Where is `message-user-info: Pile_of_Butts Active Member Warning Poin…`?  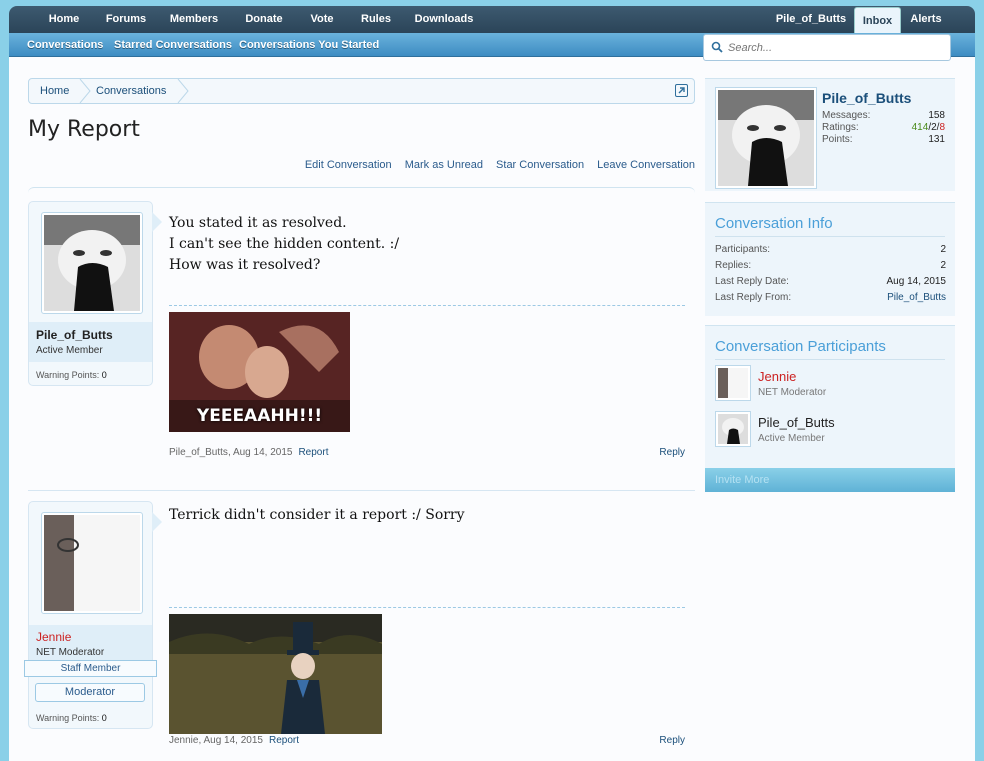
message-user-info: Pile_of_Butts Active Member Warning Poin… is located at coordinates (95, 293).